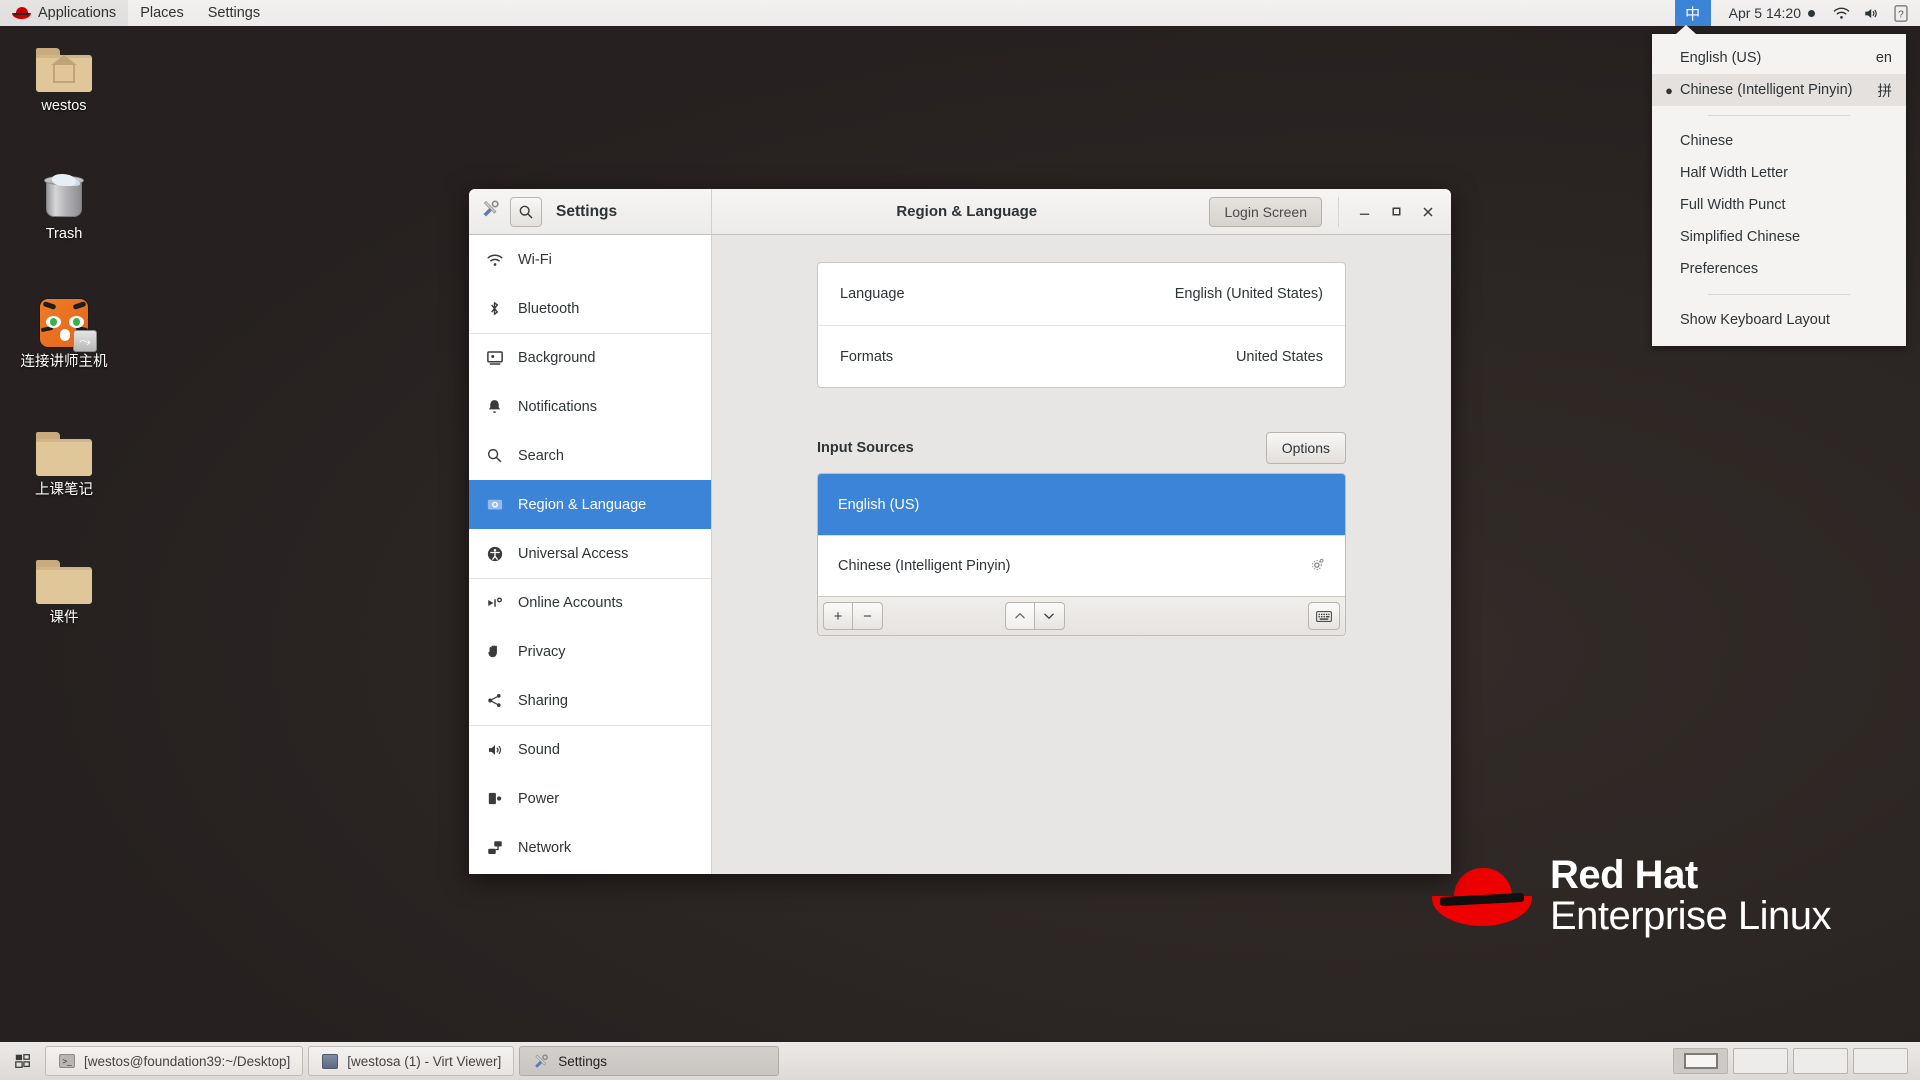  Describe the element at coordinates (838, 616) in the screenshot. I see `add-input-source-button: +` at that location.